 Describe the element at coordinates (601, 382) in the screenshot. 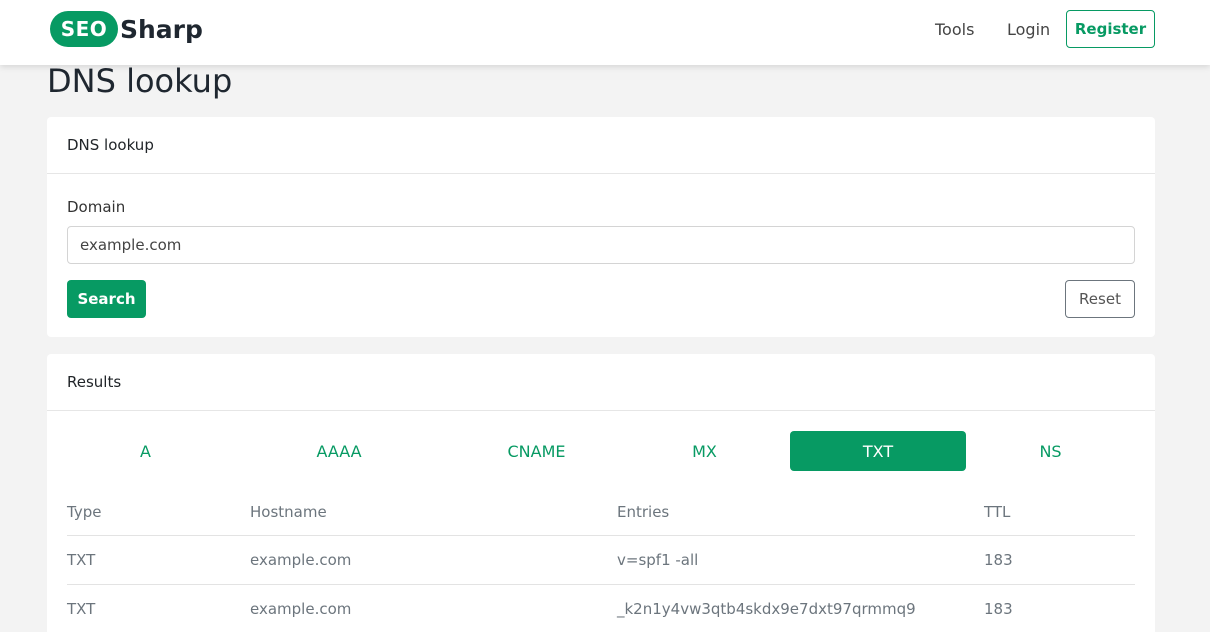

I see `results-card-header: Results` at that location.